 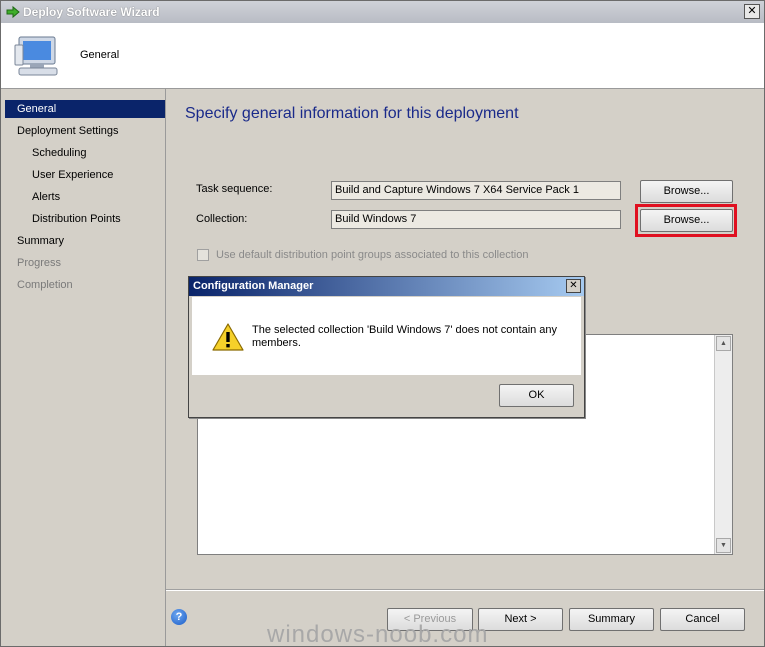 What do you see at coordinates (723, 545) in the screenshot?
I see `scroll-down-icon: ▼` at bounding box center [723, 545].